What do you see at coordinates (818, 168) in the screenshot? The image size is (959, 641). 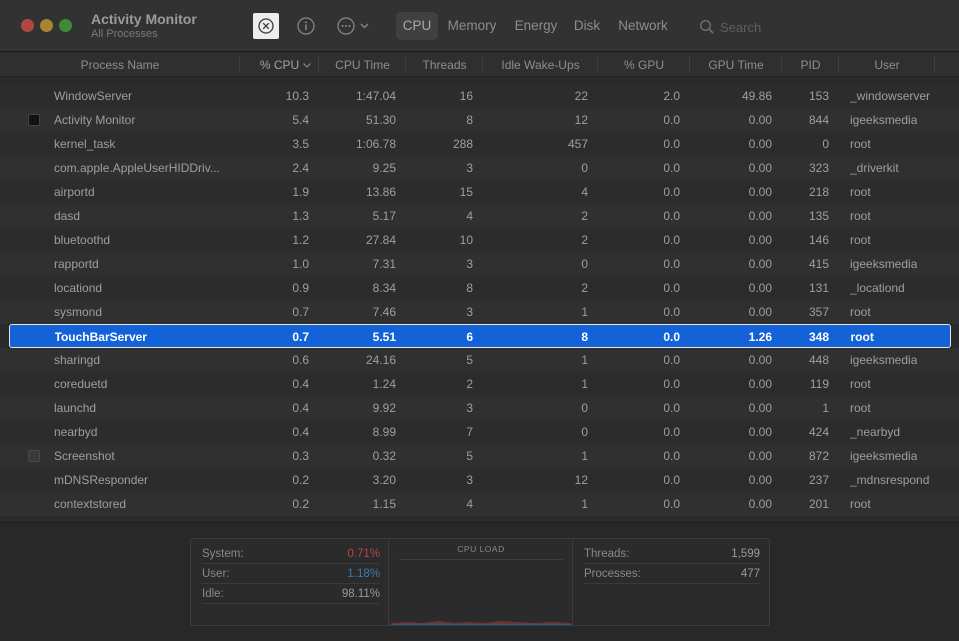 I see `pid-cell: 323` at bounding box center [818, 168].